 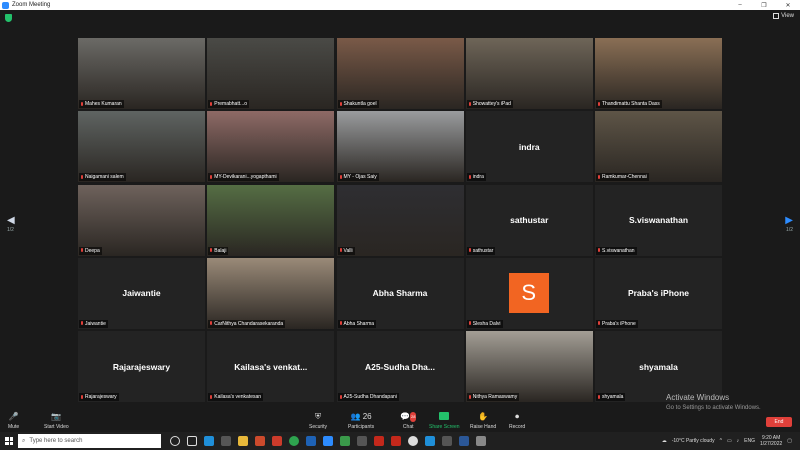 What do you see at coordinates (779, 422) in the screenshot?
I see `end-meeting-button: End` at bounding box center [779, 422].